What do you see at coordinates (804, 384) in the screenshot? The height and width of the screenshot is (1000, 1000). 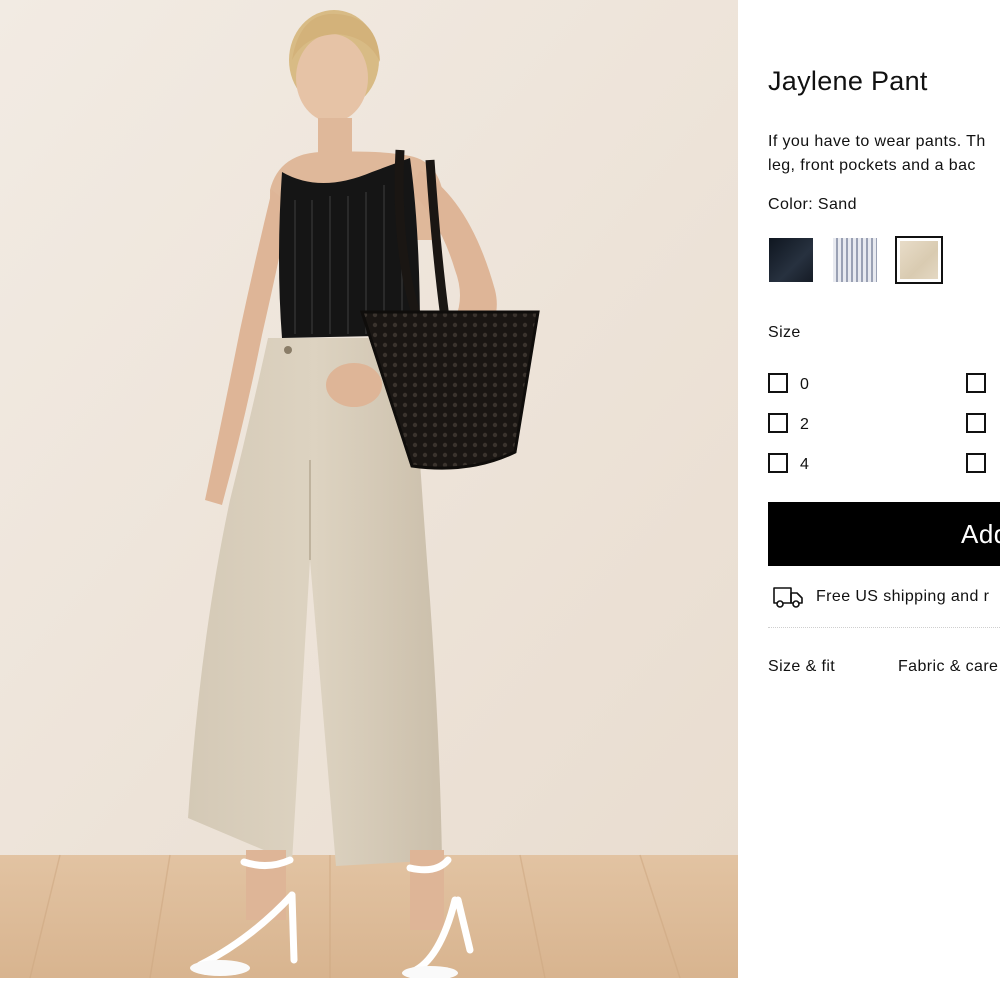 I see `size-value: 0` at bounding box center [804, 384].